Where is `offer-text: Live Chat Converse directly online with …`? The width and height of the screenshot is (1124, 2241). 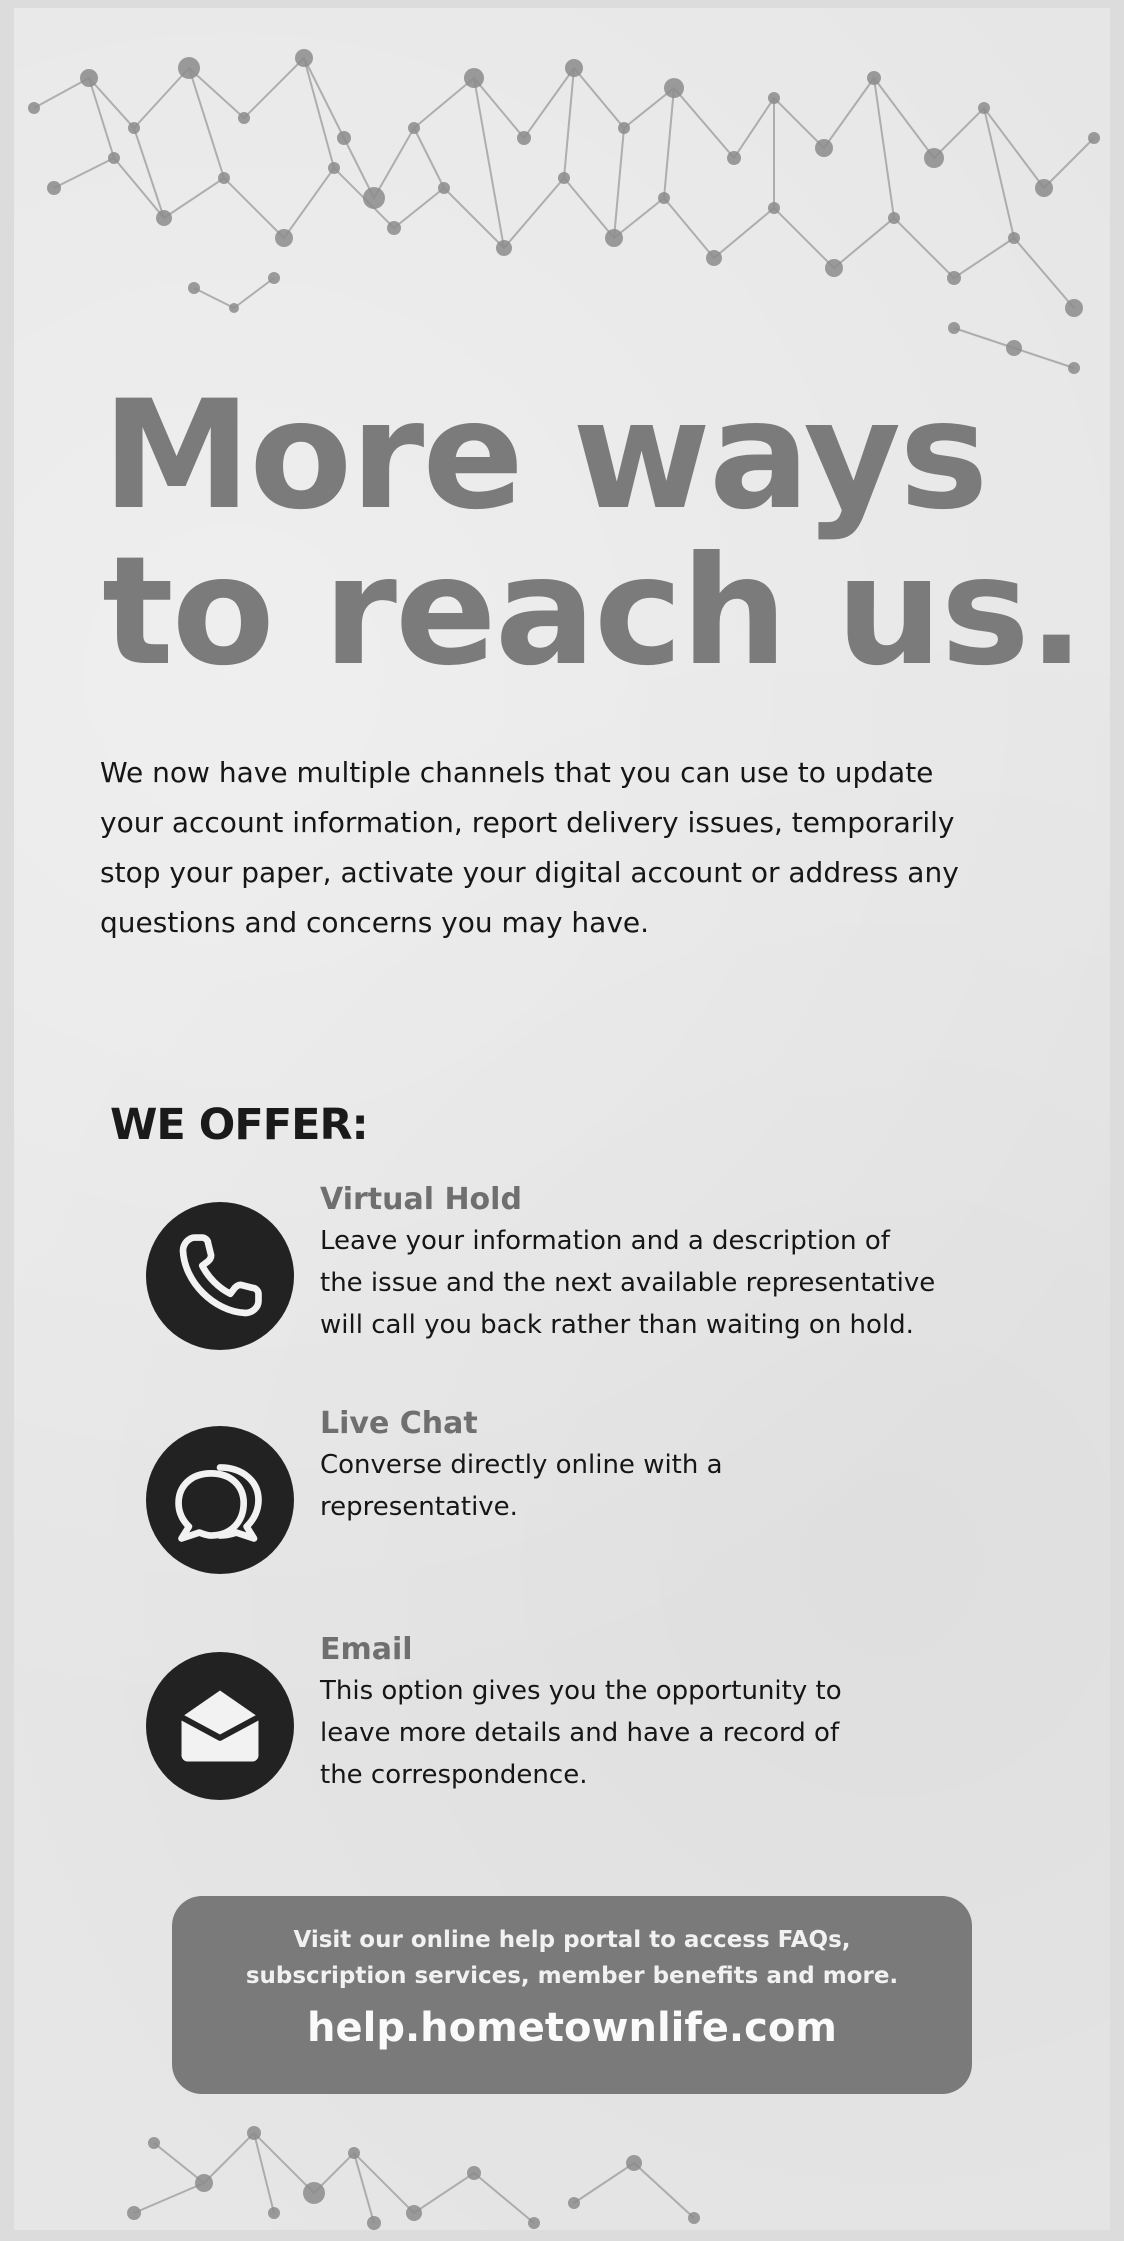
offer-text: Live Chat Converse directly online with … is located at coordinates (680, 1466).